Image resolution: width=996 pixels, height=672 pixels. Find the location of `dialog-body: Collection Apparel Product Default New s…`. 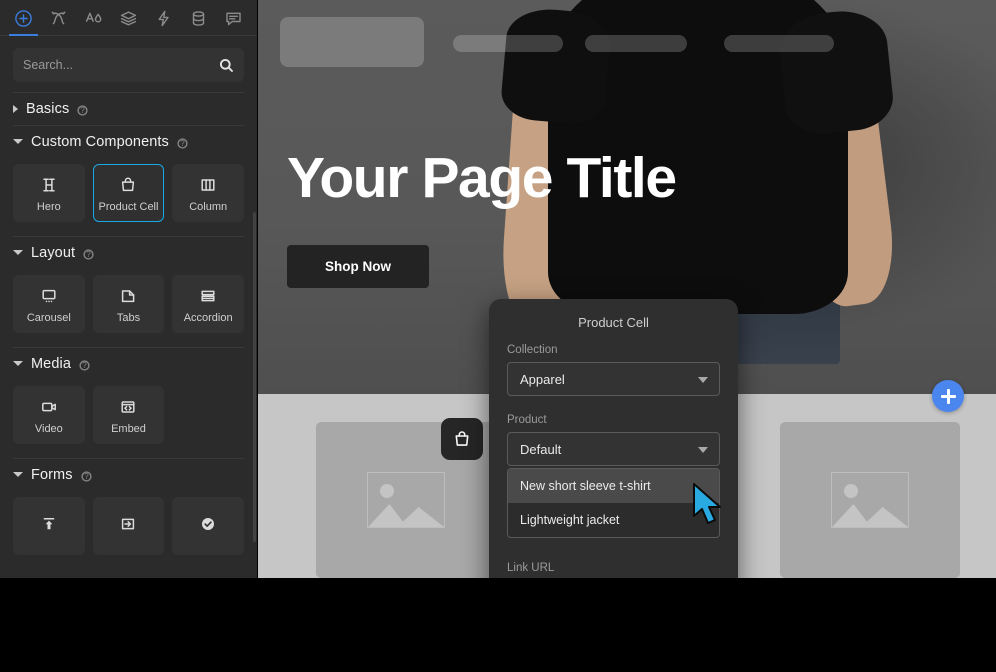

dialog-body: Collection Apparel Product Default New s… is located at coordinates (613, 461).